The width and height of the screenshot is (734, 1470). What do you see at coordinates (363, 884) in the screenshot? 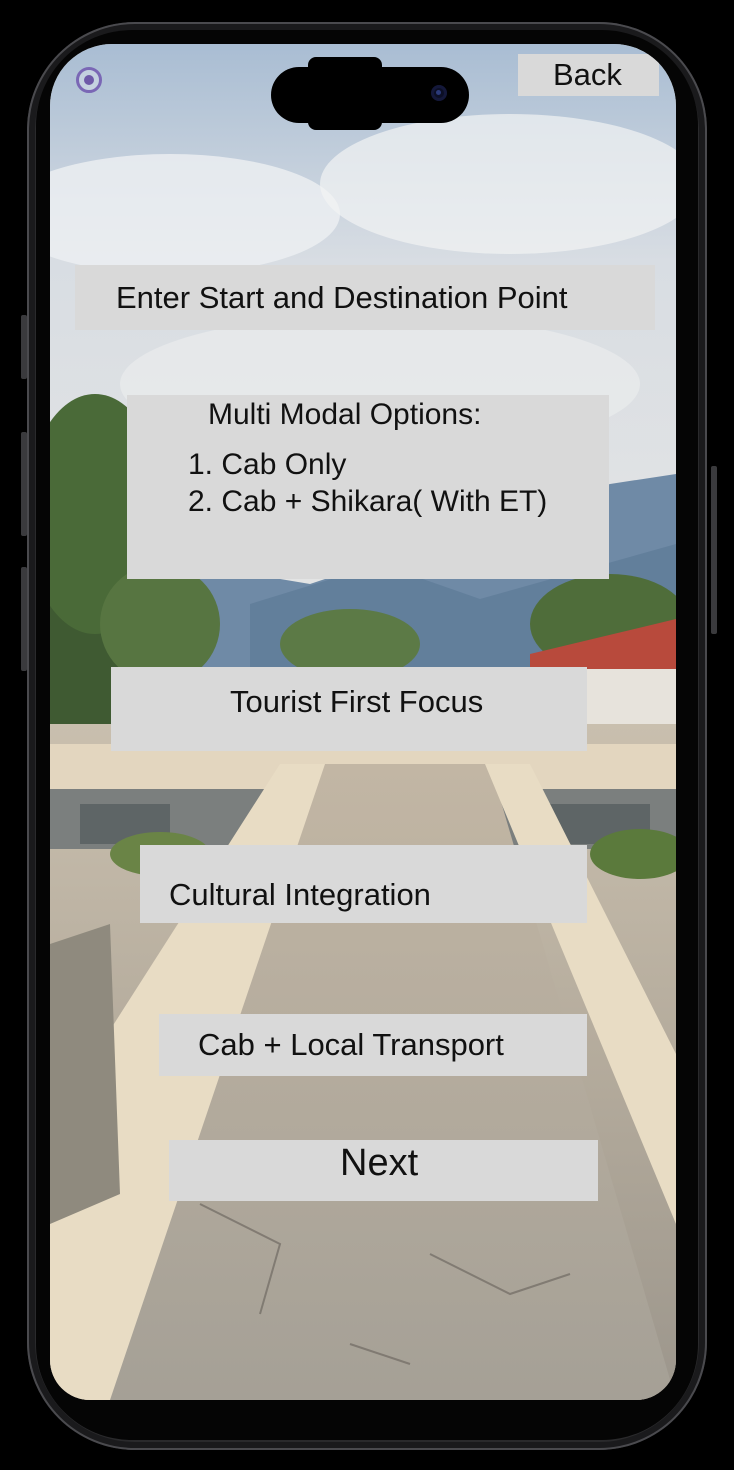
I see `cultural-integration-button: Cultural Integration` at bounding box center [363, 884].